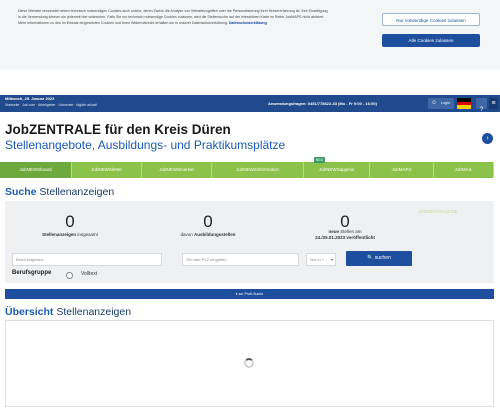 This screenshot has height=417, width=500. I want to click on flag-stripe, so click(464, 107).